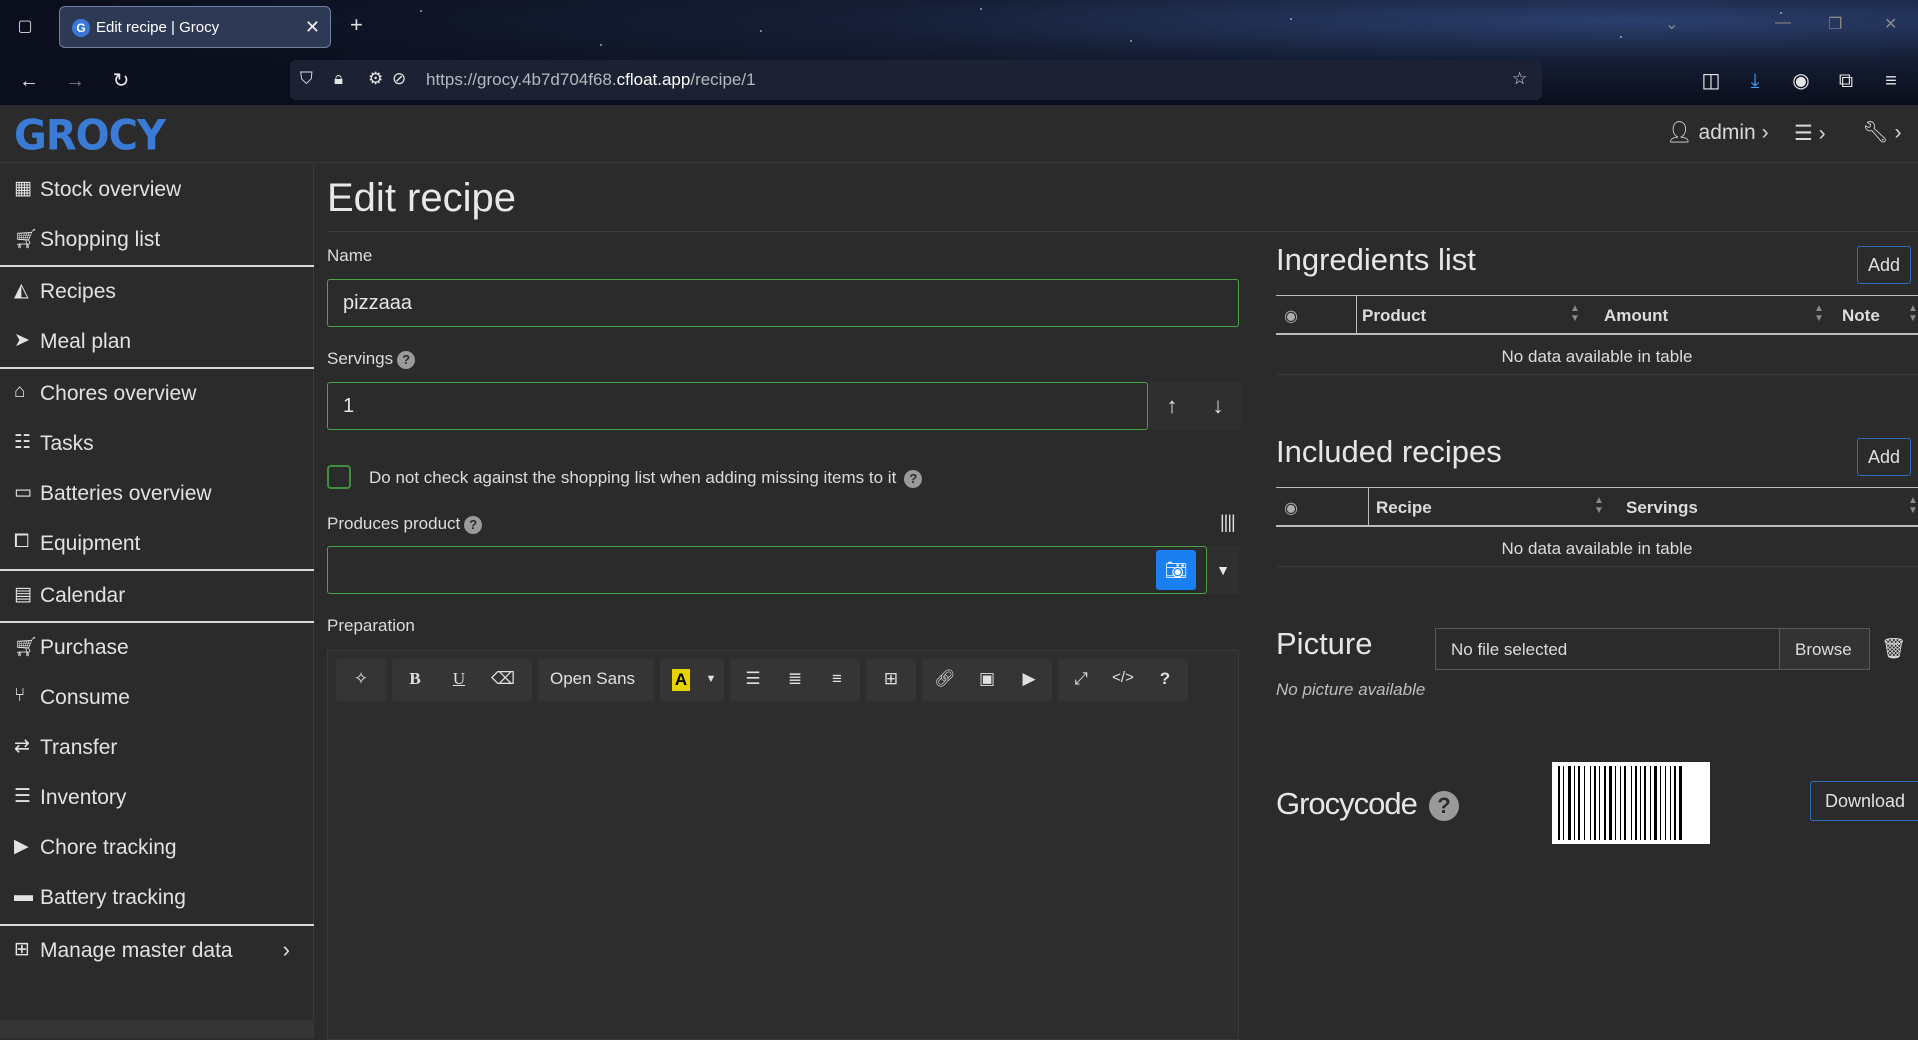 The height and width of the screenshot is (1040, 1918). Describe the element at coordinates (1671, 24) in the screenshot. I see `list-all-tabs-icon: ⌄` at that location.